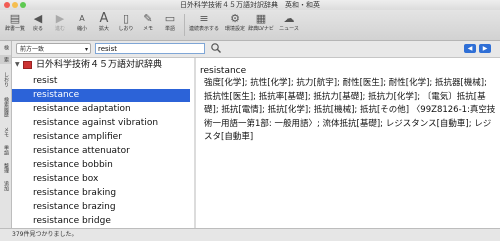 This screenshot has height=241, width=500. I want to click on lv-navi-button: ▦ 辞典LVナビ, so click(261, 25).